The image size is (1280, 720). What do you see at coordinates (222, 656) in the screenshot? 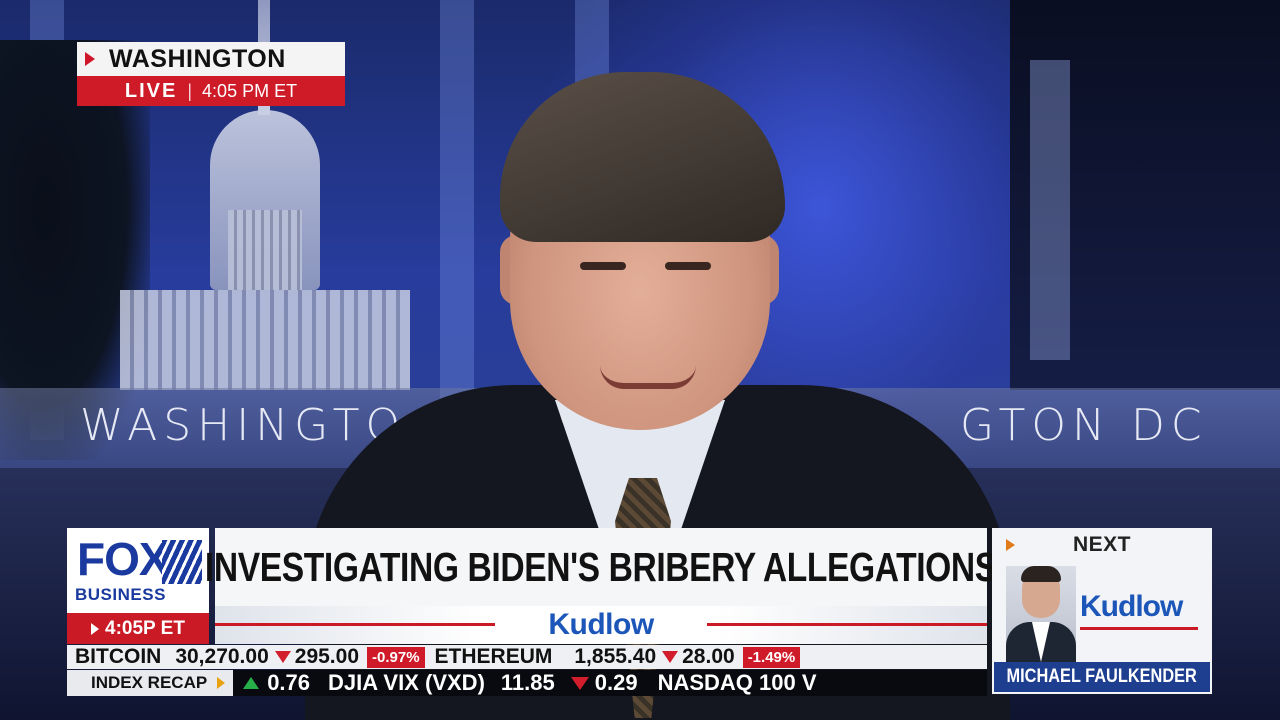
I see `ticker-price: 30,270.00` at bounding box center [222, 656].